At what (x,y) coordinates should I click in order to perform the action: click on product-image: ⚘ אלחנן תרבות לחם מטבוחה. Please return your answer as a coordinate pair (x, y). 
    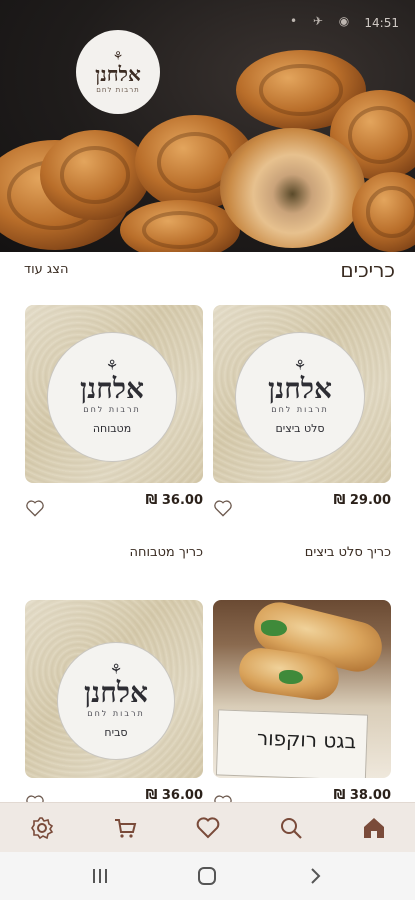
    Looking at the image, I should click on (114, 394).